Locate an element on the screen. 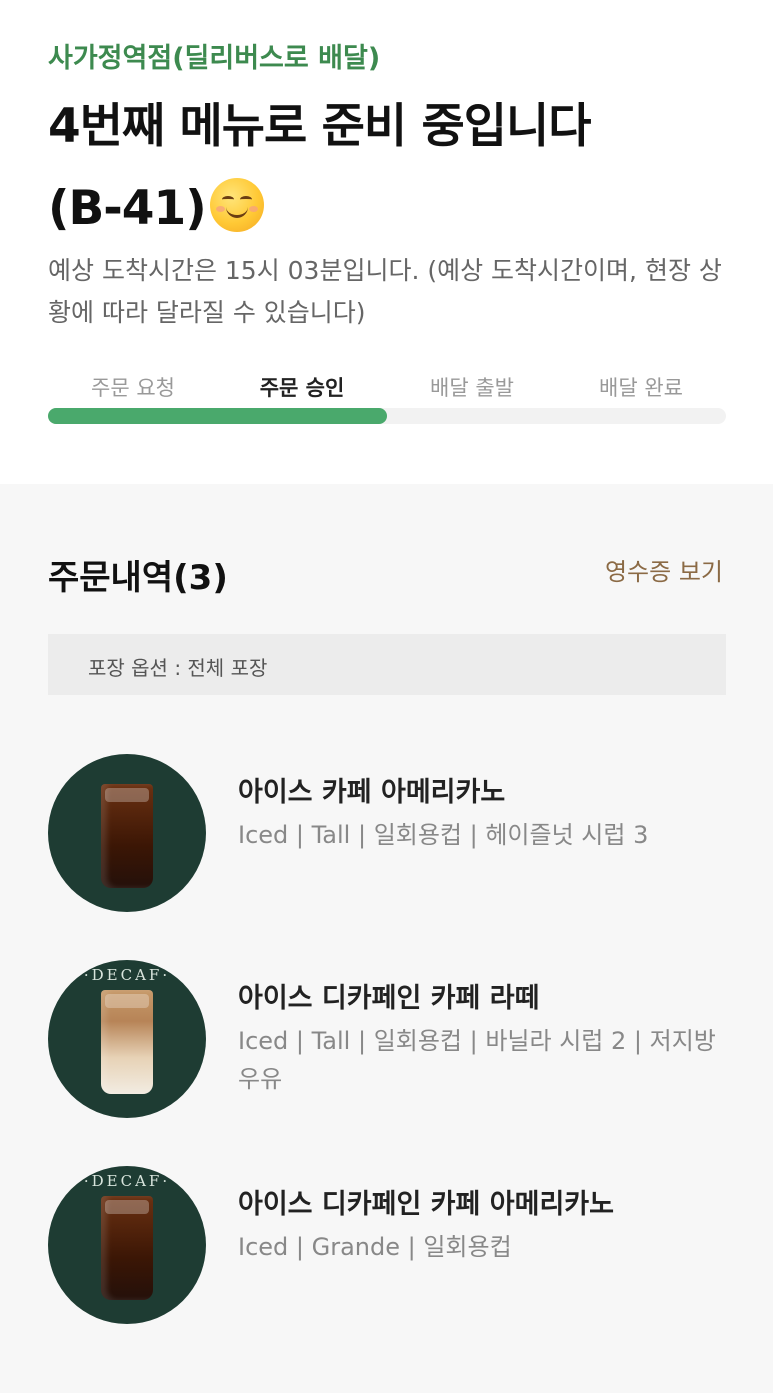 The height and width of the screenshot is (1393, 773). headline-line1: 4번째 메뉴로 준비 중입니다 is located at coordinates (319, 126).